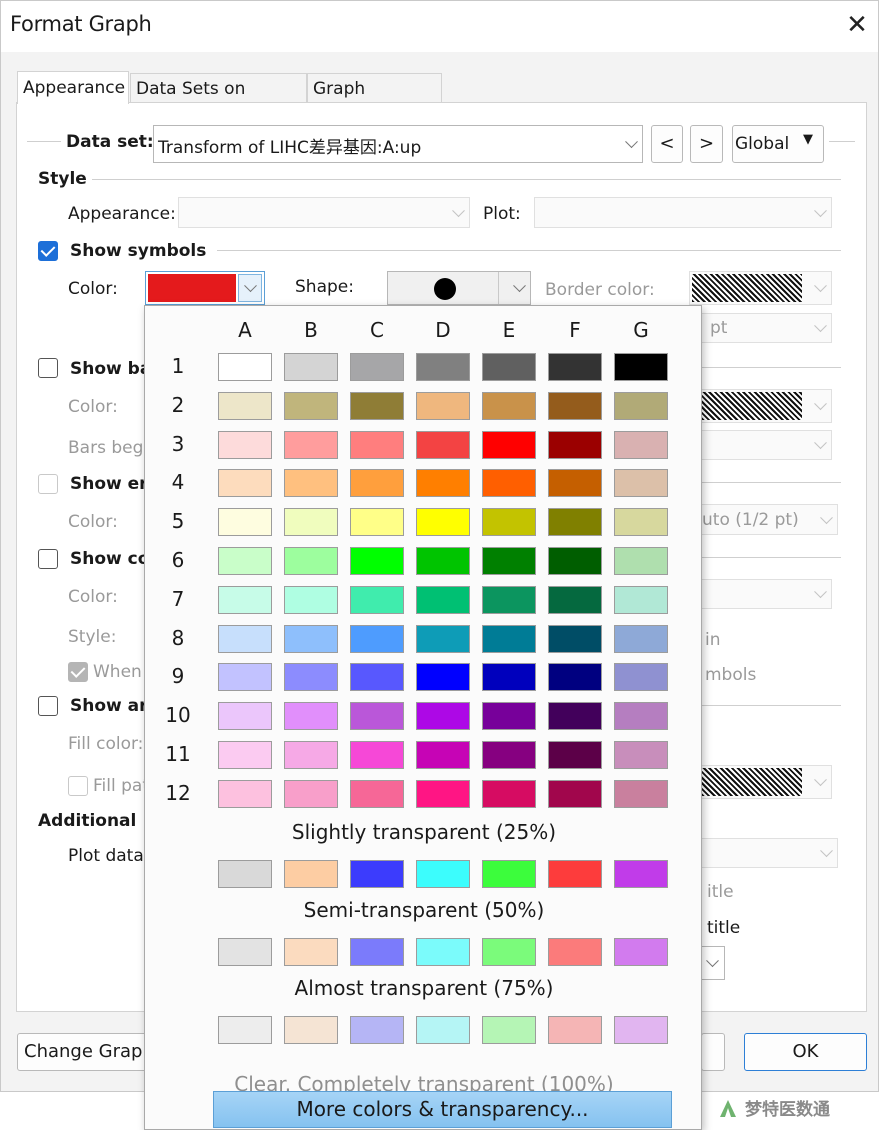 The width and height of the screenshot is (879, 1130). I want to click on tab-appearance: Appearance, so click(73, 87).